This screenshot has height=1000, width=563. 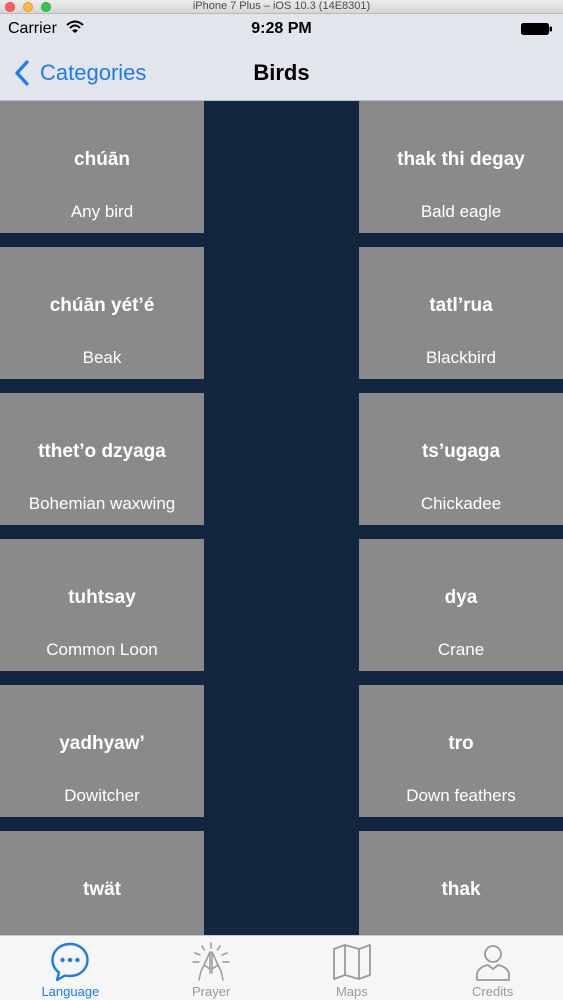 What do you see at coordinates (461, 503) in the screenshot?
I see `tile-meaning: Chickadee` at bounding box center [461, 503].